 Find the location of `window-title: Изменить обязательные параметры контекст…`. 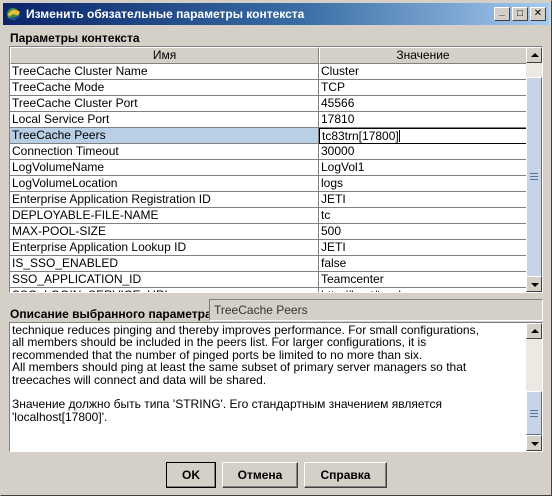

window-title: Изменить обязательные параметры контекст… is located at coordinates (165, 14).